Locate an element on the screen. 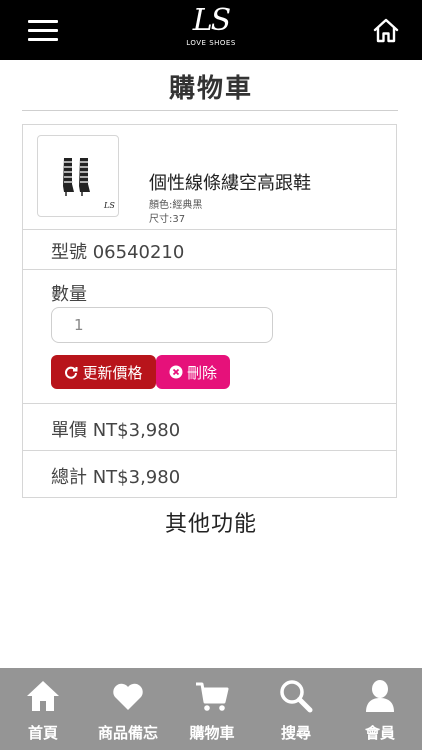 This screenshot has width=422, height=750. model-number: 型號 06540210 is located at coordinates (118, 252).